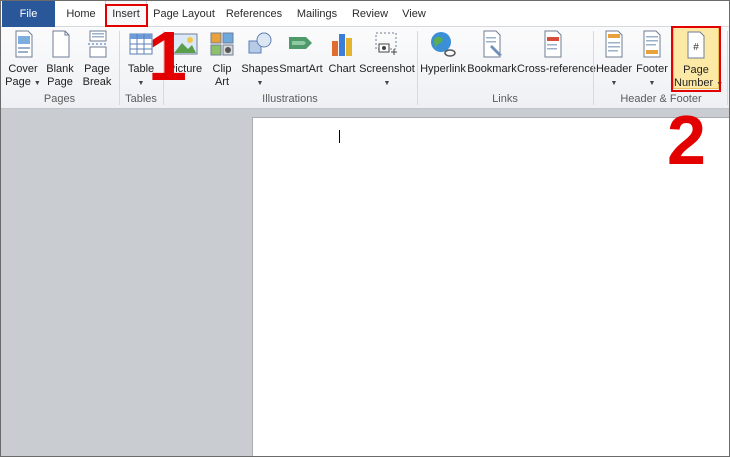 Image resolution: width=730 pixels, height=457 pixels. What do you see at coordinates (699, 76) in the screenshot?
I see `page-number-label: Page Number ▼` at bounding box center [699, 76].